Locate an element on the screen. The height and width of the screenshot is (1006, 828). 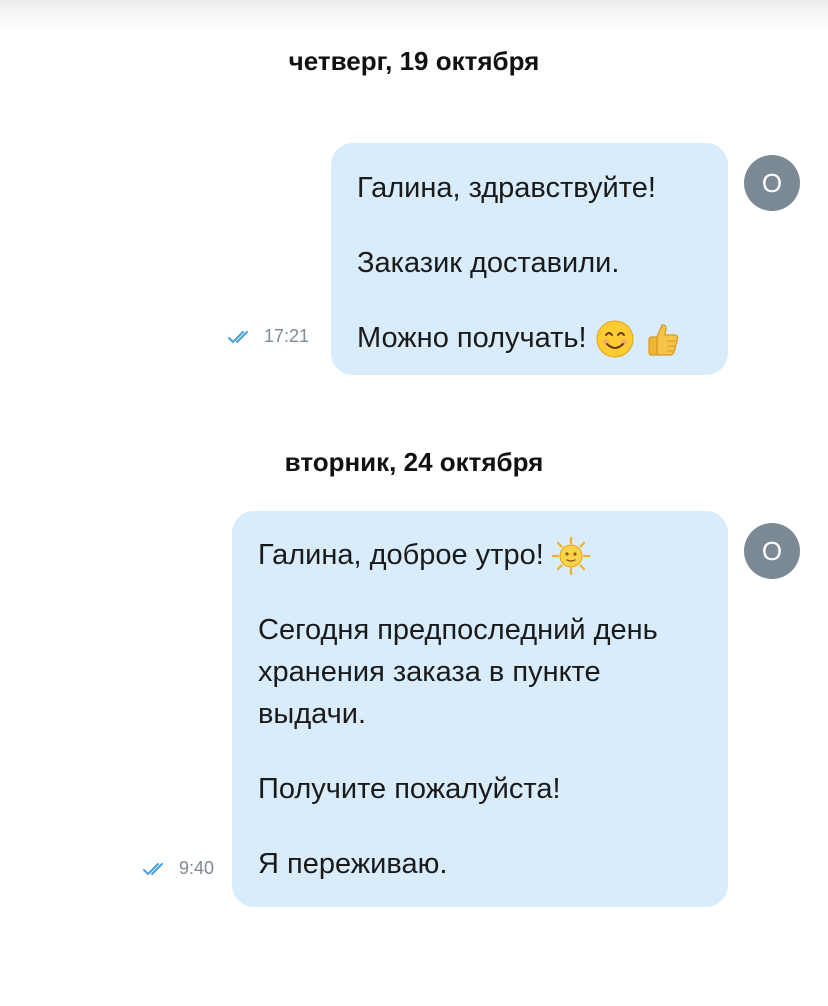
thumbs-up-icon is located at coordinates (663, 340).